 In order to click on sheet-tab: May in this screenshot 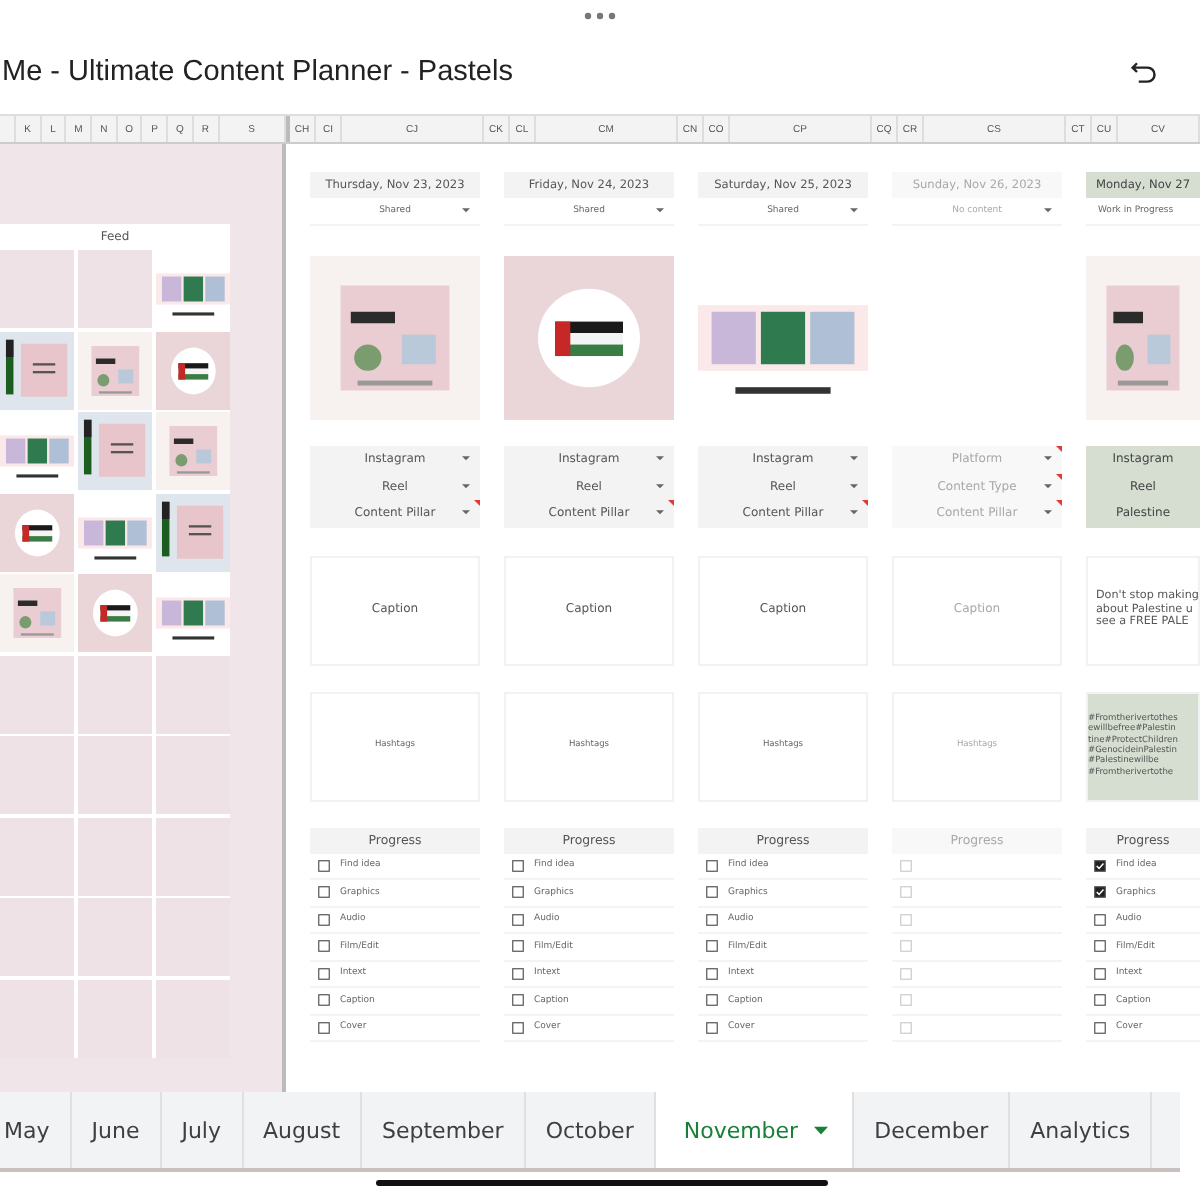, I will do `click(36, 1130)`.